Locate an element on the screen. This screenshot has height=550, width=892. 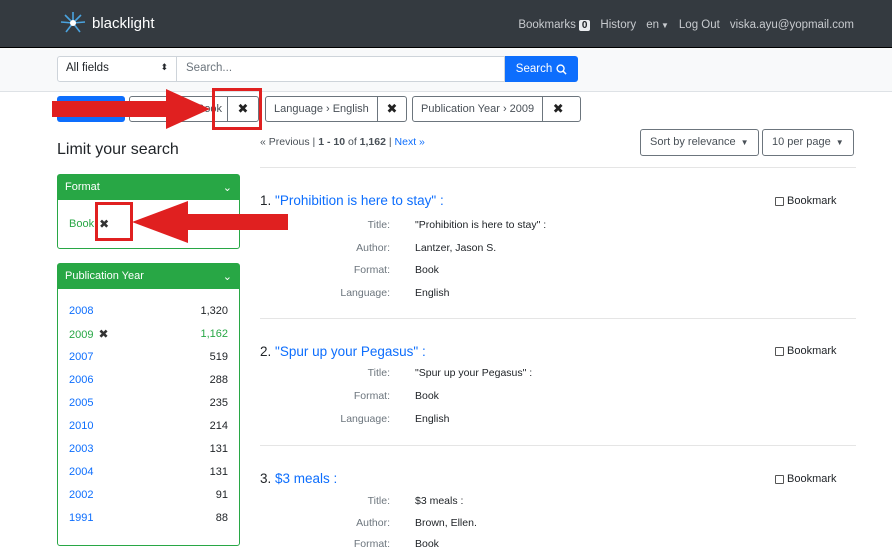
facet-format-heading: Format is located at coordinates (82, 187).